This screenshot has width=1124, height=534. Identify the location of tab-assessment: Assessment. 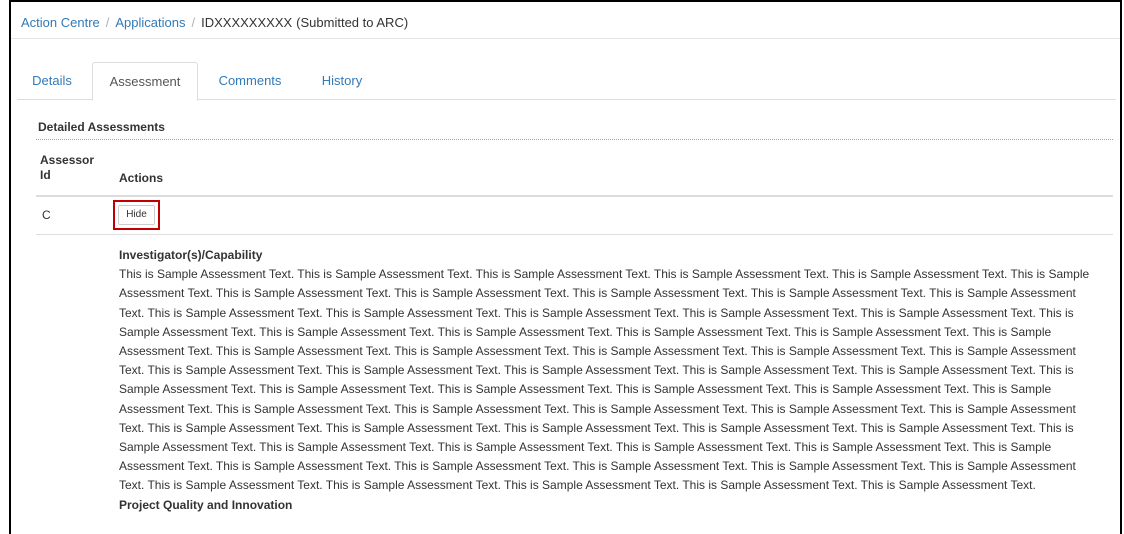
(145, 81).